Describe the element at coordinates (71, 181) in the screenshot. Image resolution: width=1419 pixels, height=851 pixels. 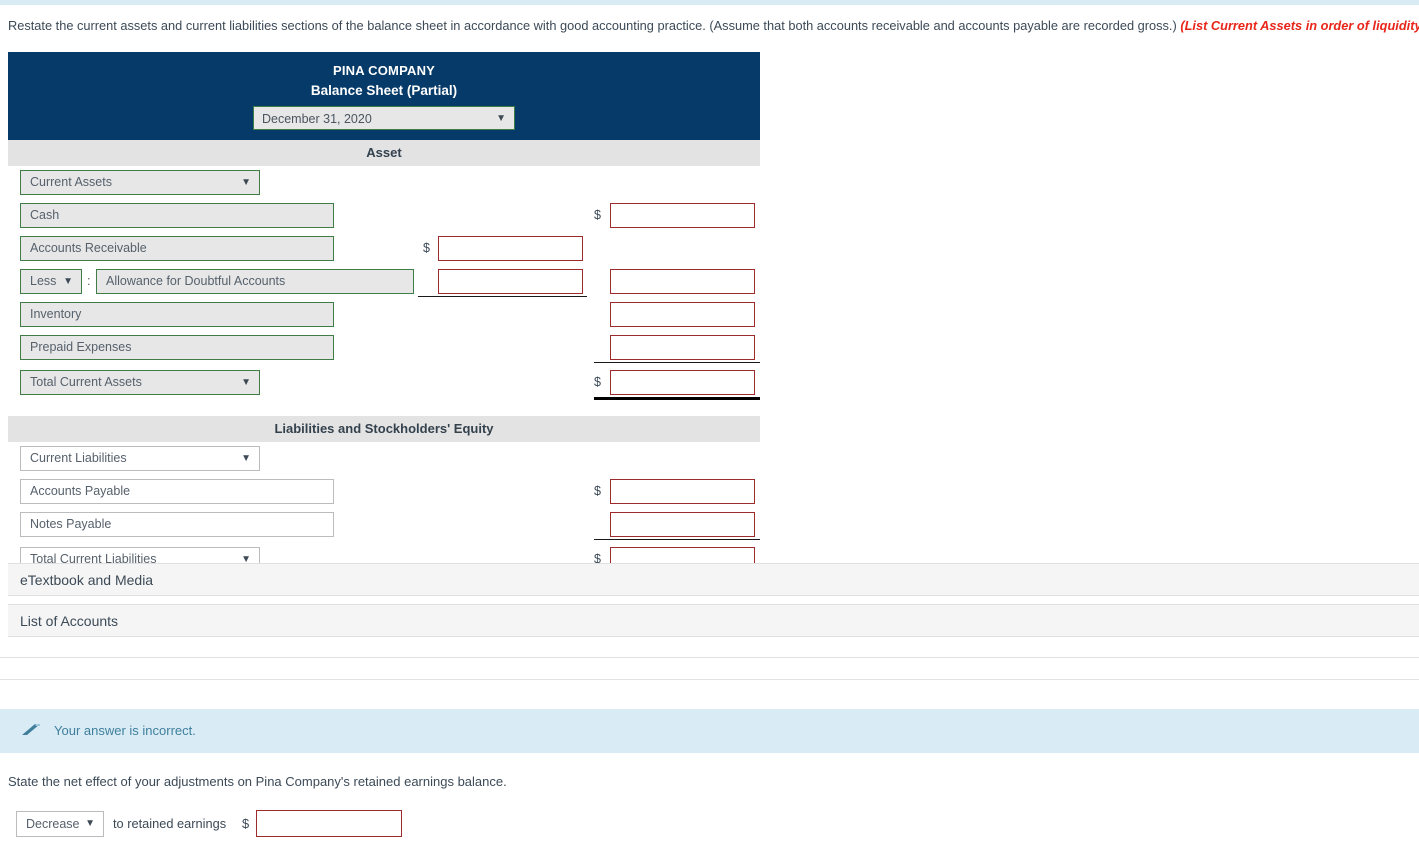
I see `current-assets-section-value: Current Assets` at that location.